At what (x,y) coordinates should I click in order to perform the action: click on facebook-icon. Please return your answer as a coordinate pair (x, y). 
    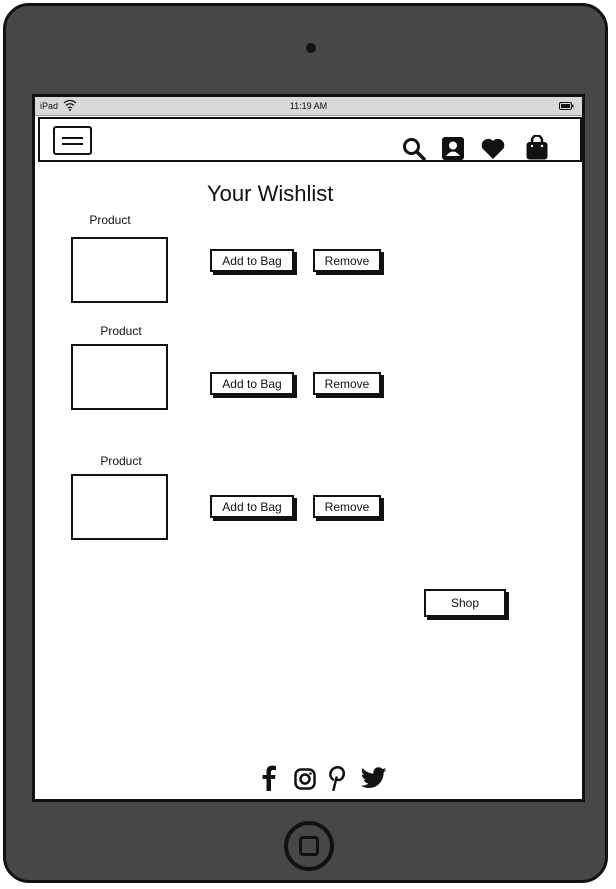
    Looking at the image, I should click on (269, 778).